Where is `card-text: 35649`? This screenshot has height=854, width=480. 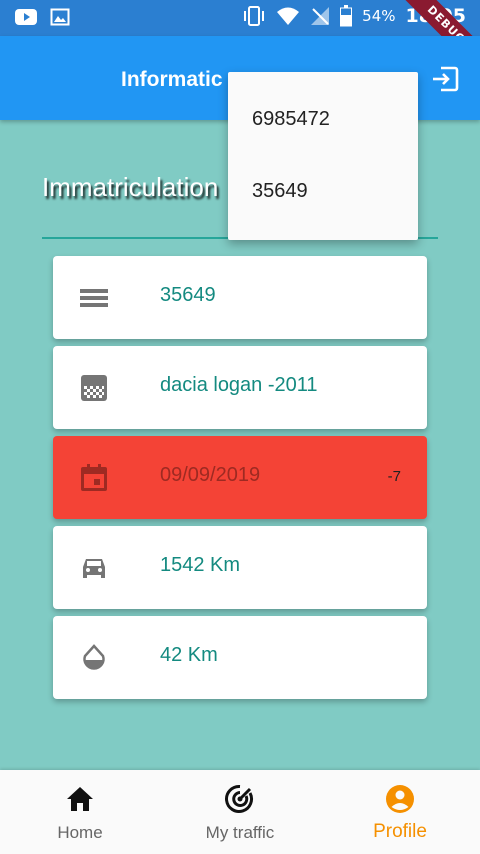
card-text: 35649 is located at coordinates (188, 295).